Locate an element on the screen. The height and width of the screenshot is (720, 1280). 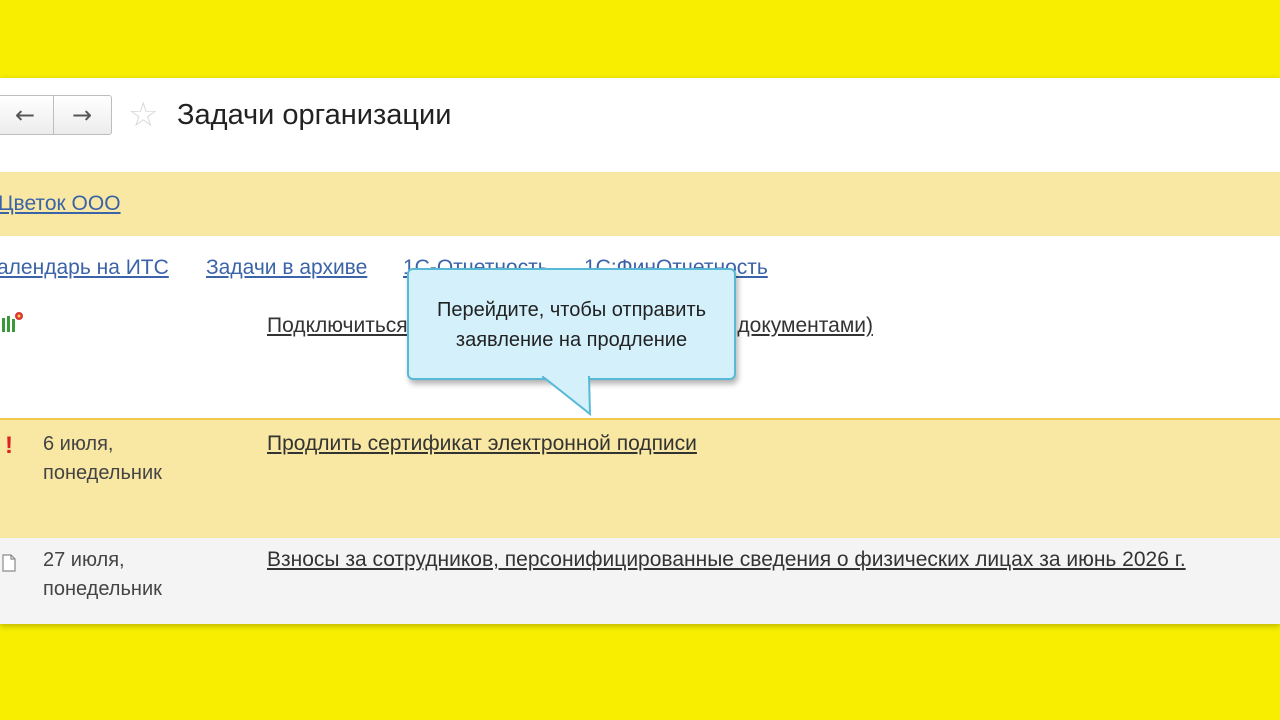
window-header: ← → ☆ Задачи организации is located at coordinates (640, 125).